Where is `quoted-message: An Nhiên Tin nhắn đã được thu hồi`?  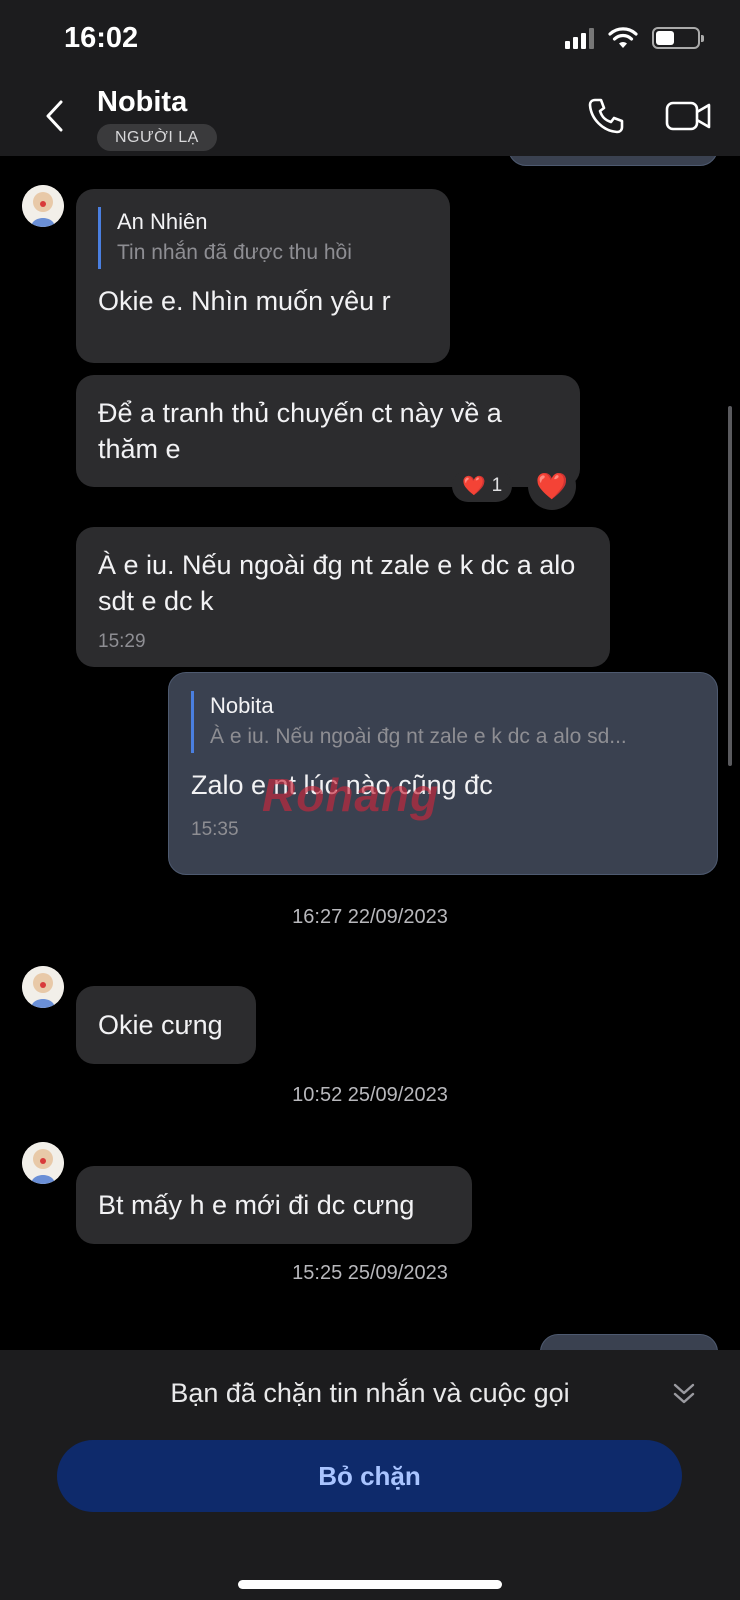 quoted-message: An Nhiên Tin nhắn đã được thu hồi is located at coordinates (263, 238).